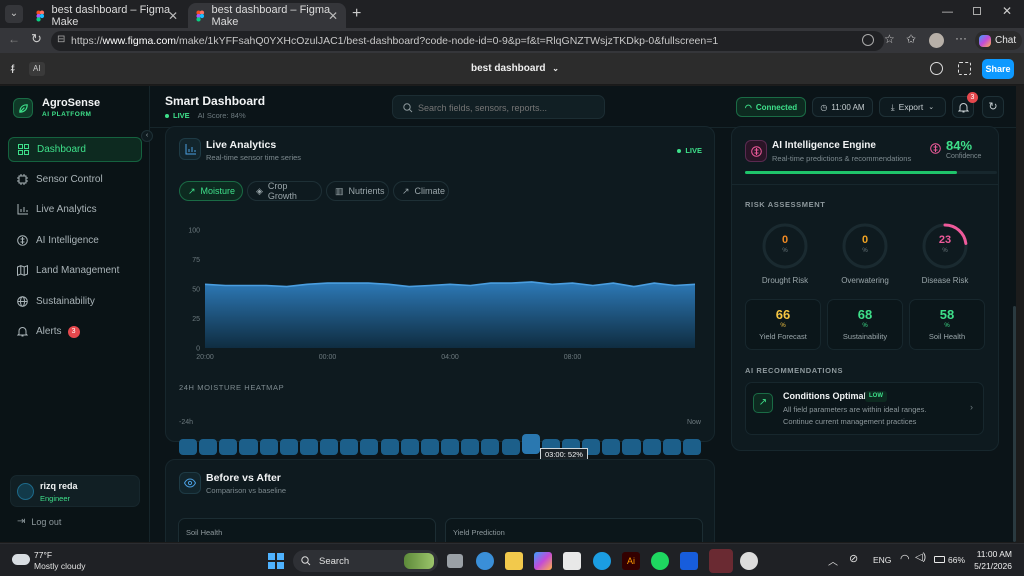 Image resolution: width=1024 pixels, height=576 pixels. What do you see at coordinates (911, 39) in the screenshot?
I see `collections-icon: ✩` at bounding box center [911, 39].